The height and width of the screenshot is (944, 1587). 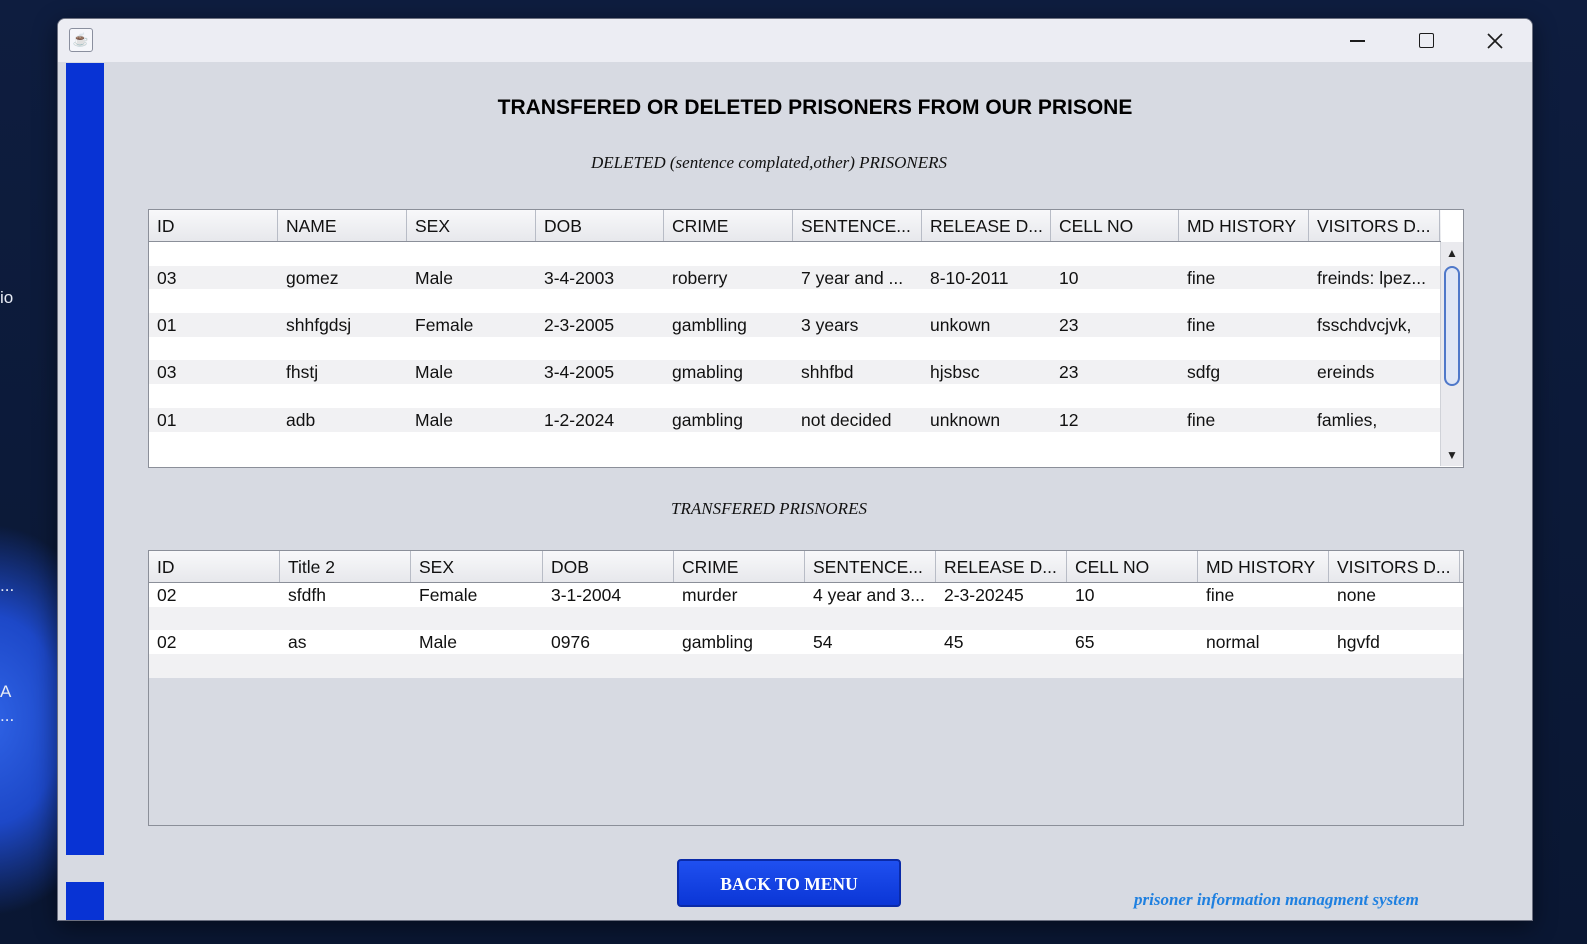 I want to click on table-cell: unknown, so click(x=965, y=419).